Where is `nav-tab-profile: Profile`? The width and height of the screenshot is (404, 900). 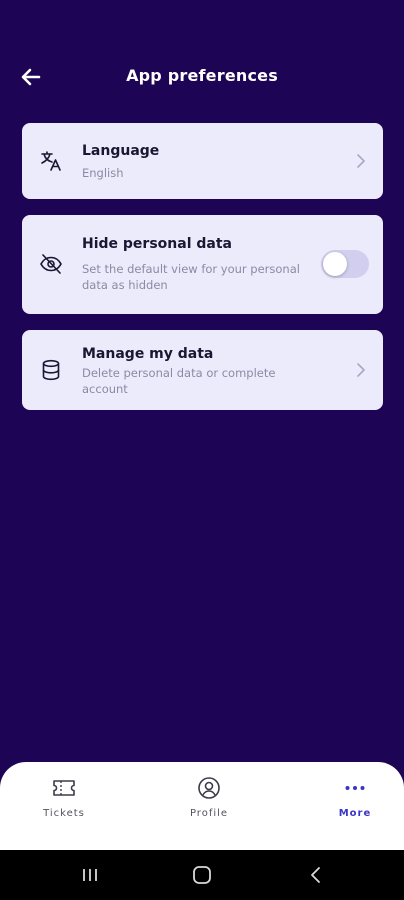
nav-tab-profile: Profile is located at coordinates (209, 806).